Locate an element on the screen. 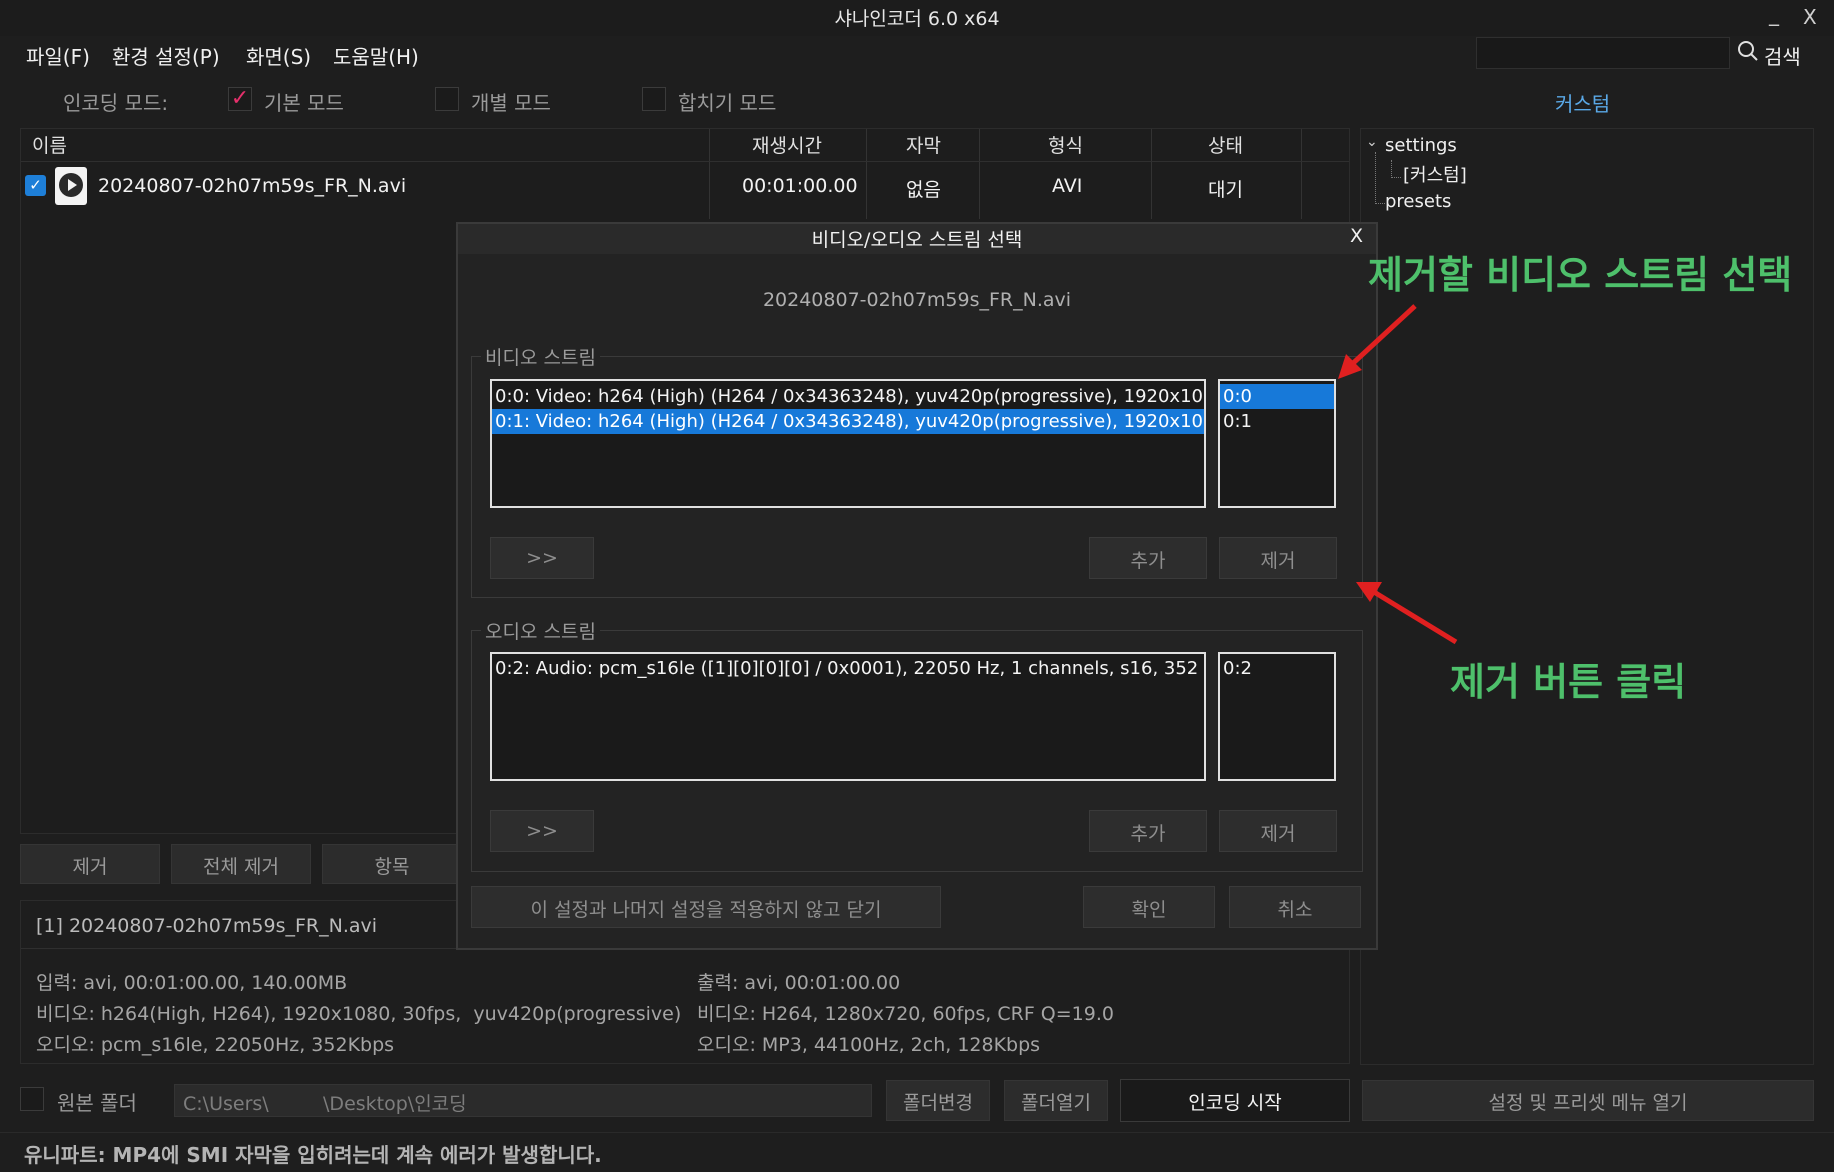 This screenshot has width=1834, height=1172. audio-id-item: 0:2 is located at coordinates (1277, 668).